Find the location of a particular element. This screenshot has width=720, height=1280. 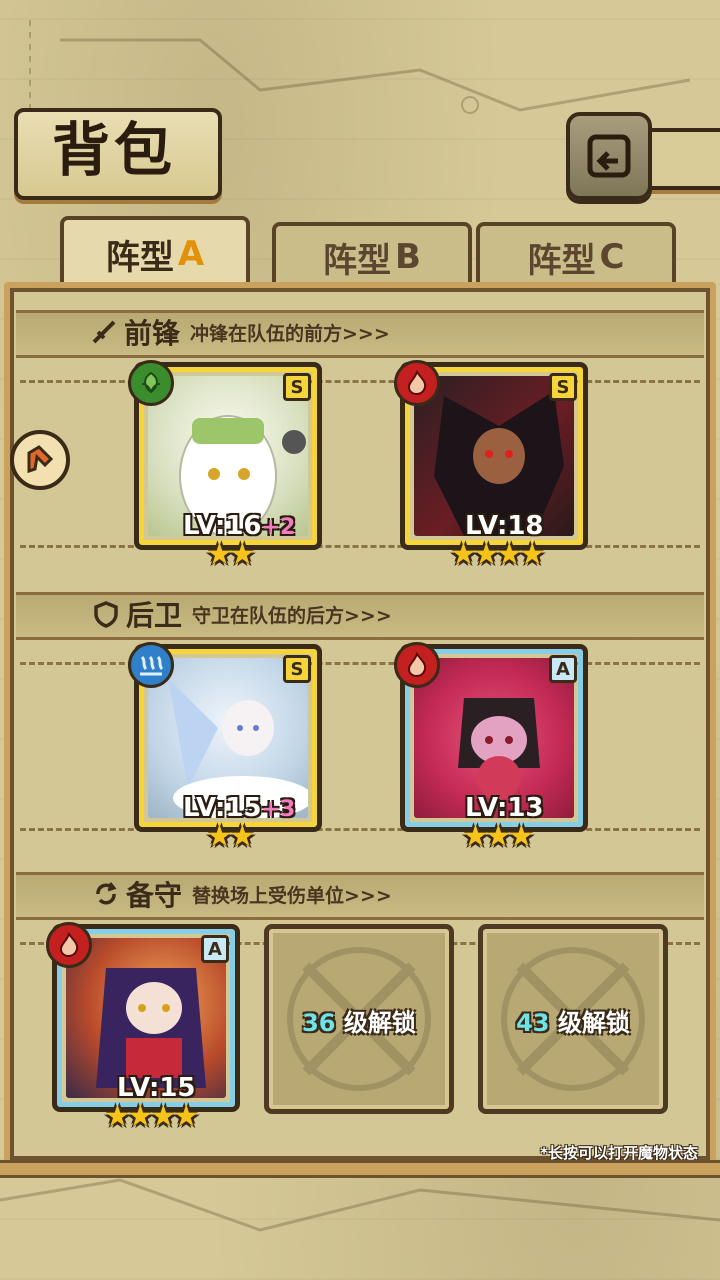

back-icon is located at coordinates (609, 156).